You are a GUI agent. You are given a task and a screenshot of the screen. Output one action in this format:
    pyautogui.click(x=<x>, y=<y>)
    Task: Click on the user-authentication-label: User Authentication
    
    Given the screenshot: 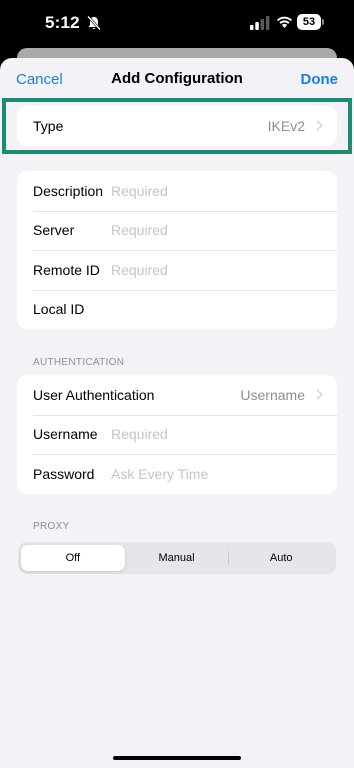 What is the action you would take?
    pyautogui.click(x=94, y=394)
    